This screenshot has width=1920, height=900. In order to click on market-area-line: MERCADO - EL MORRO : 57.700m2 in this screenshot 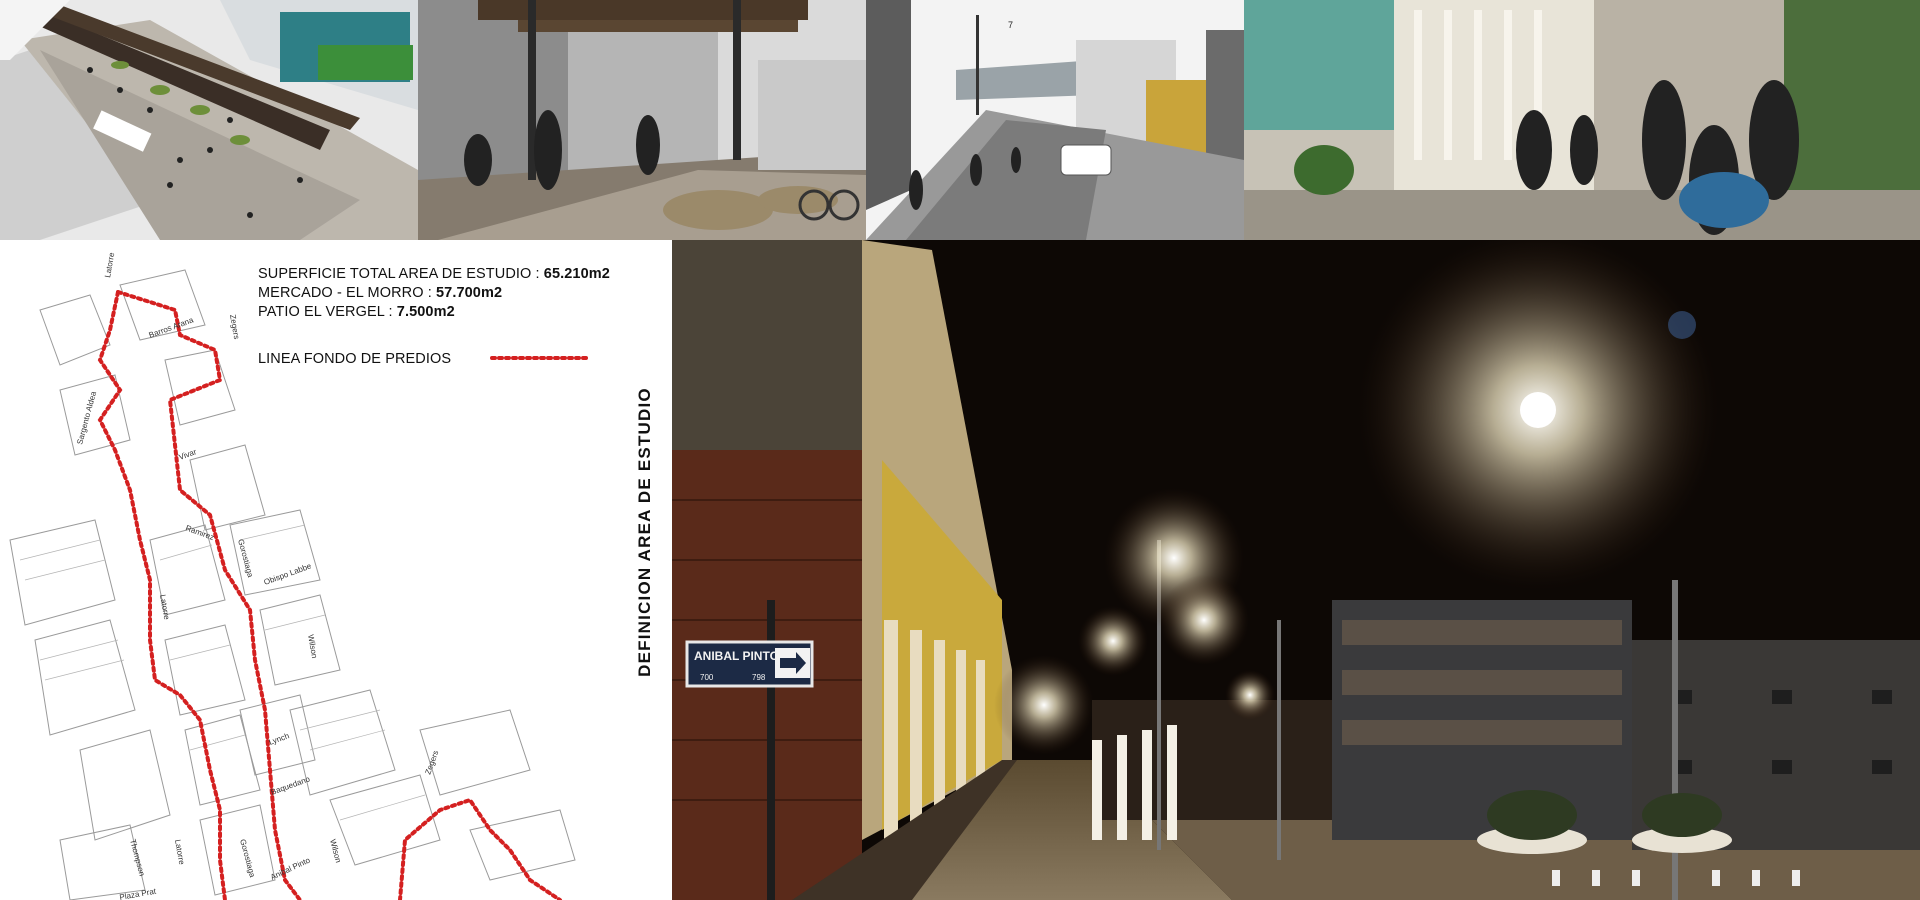, I will do `click(380, 293)`.